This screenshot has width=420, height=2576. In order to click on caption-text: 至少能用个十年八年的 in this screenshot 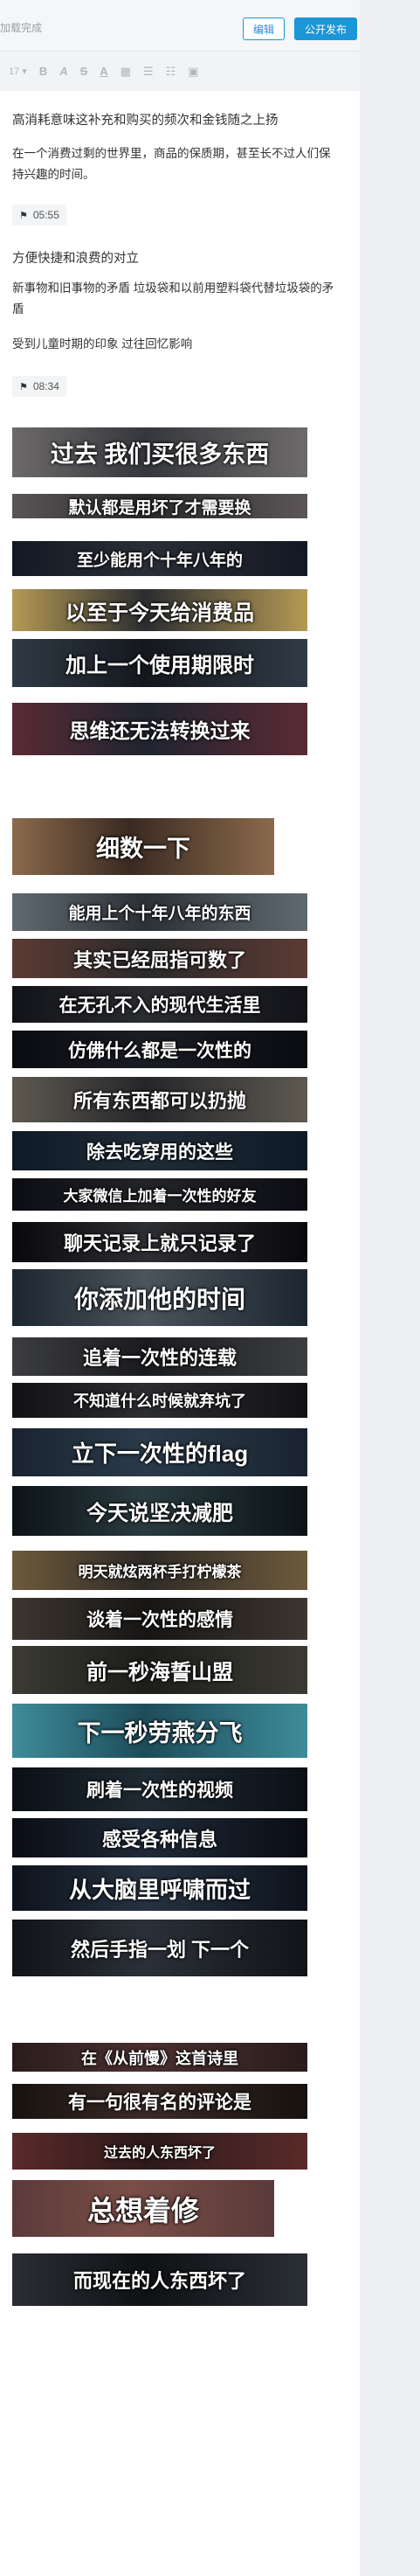, I will do `click(159, 561)`.